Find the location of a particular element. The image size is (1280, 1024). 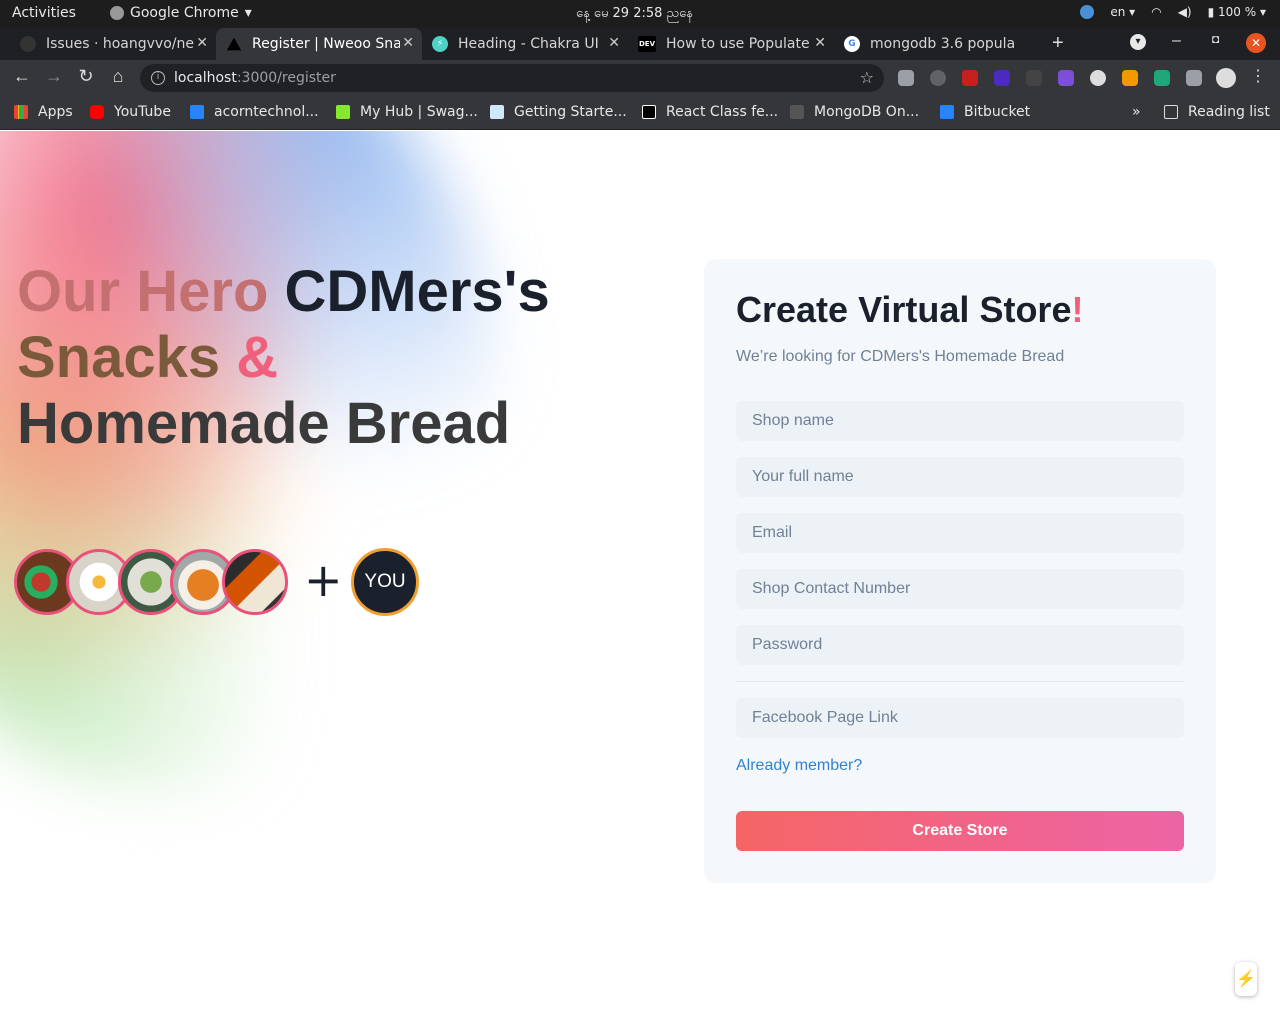

shield-extension-icon is located at coordinates (1162, 78).